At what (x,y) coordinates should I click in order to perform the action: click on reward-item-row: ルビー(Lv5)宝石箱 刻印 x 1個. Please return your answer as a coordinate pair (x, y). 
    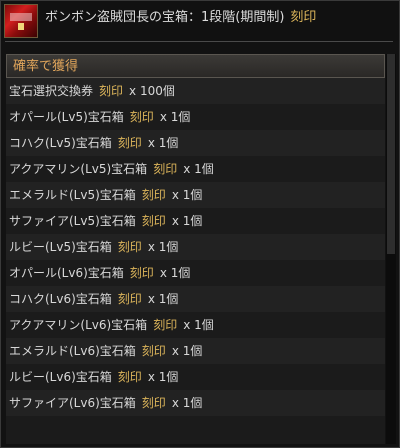
    Looking at the image, I should click on (195, 247).